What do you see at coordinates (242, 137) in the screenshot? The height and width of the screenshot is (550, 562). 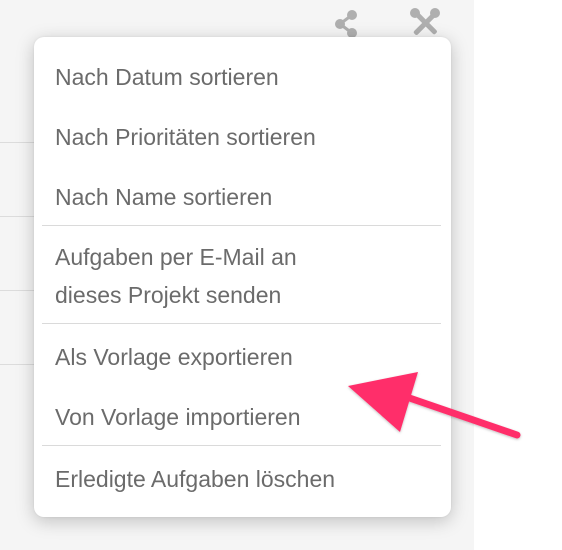 I see `menu-item-sort-by-priority: Nach Prioritäten sortieren` at bounding box center [242, 137].